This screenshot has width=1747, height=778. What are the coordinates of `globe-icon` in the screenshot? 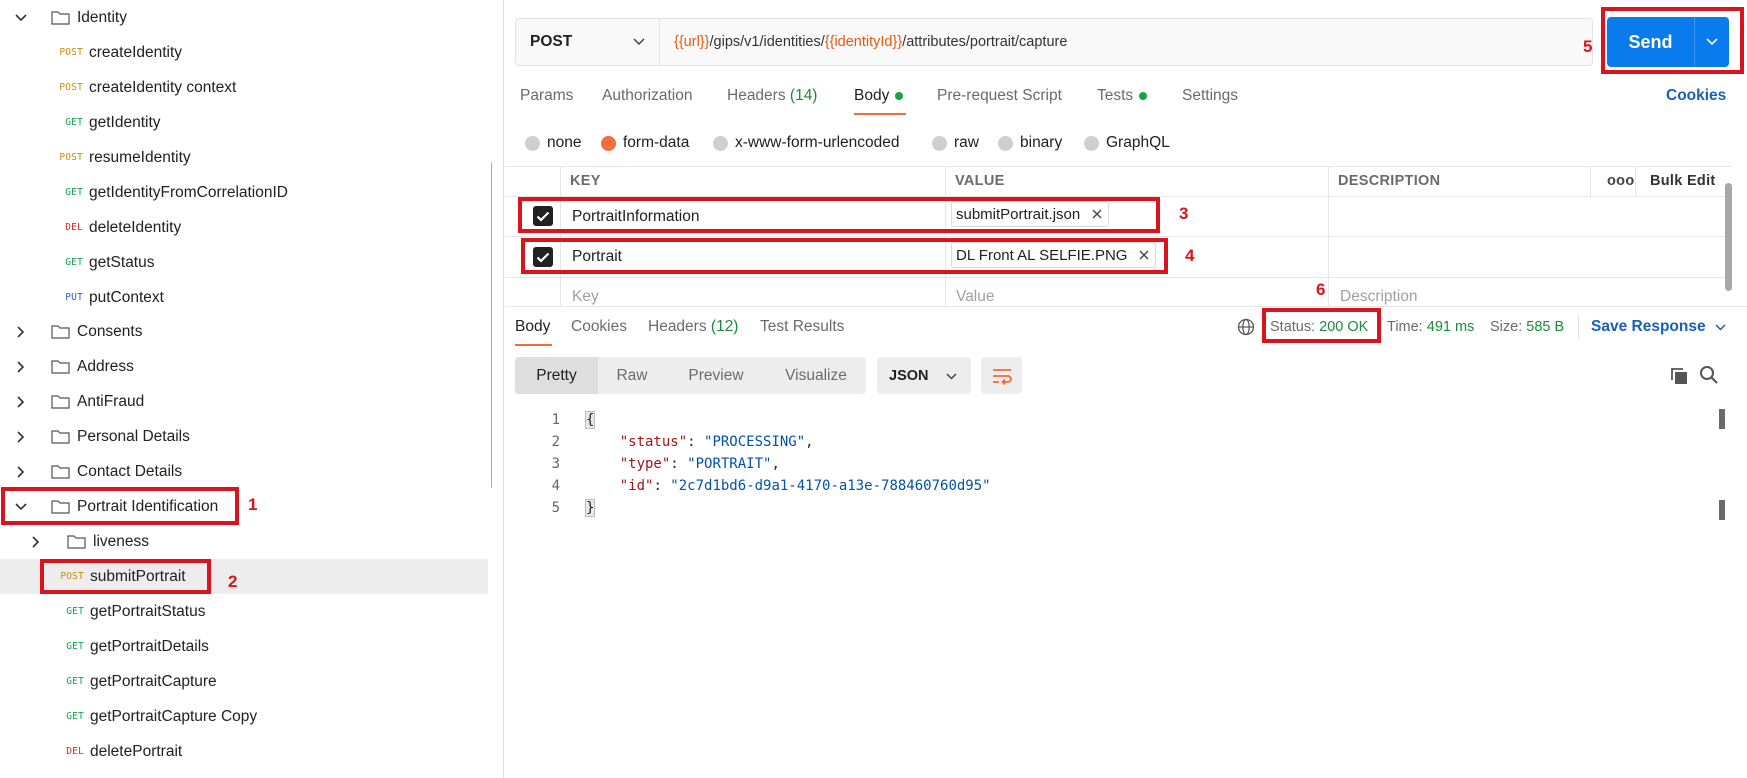 It's located at (1246, 329).